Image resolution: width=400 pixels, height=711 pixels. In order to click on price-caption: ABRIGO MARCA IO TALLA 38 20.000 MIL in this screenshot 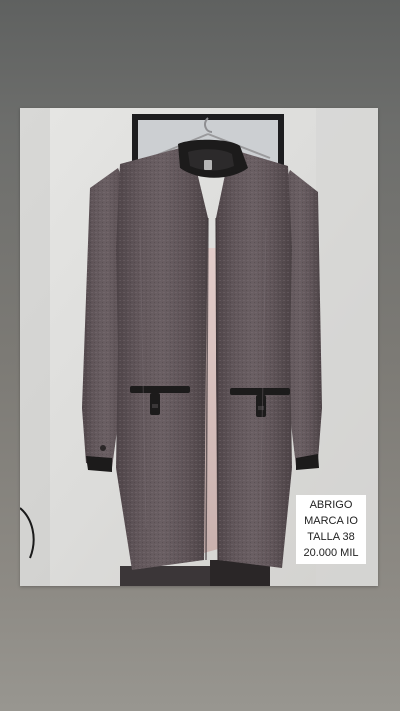, I will do `click(331, 529)`.